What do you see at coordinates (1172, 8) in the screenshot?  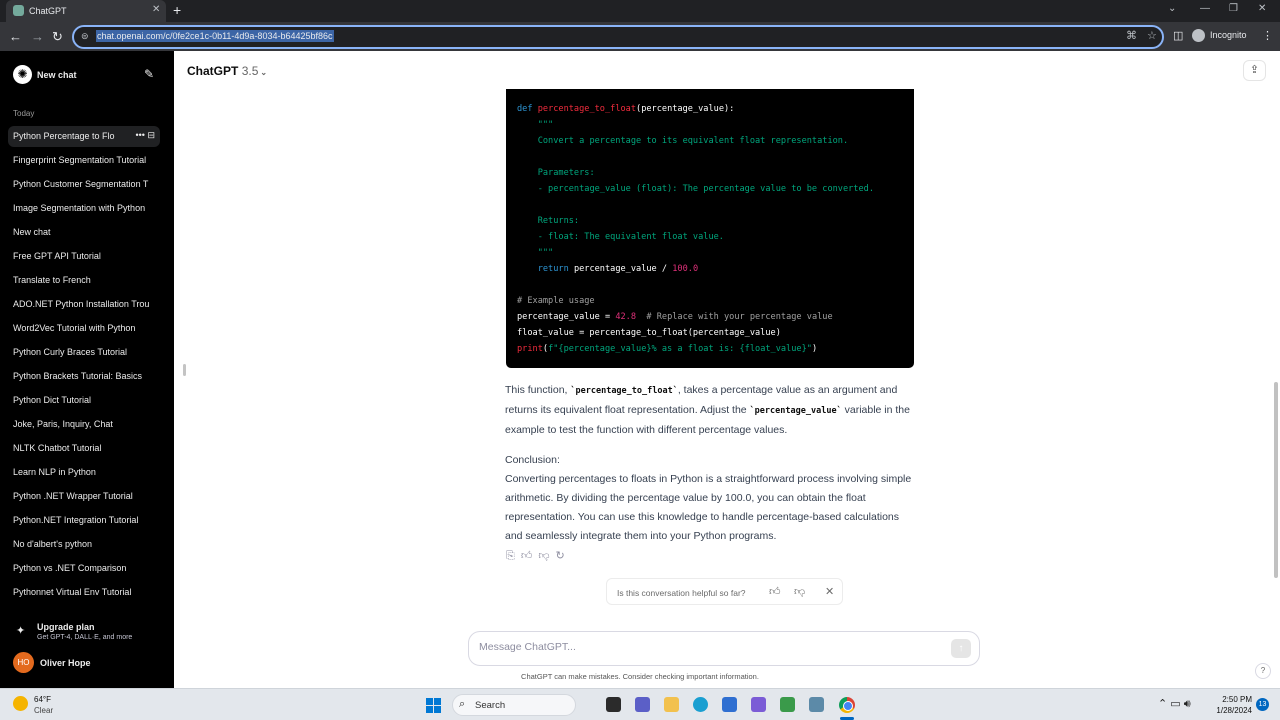 I see `tab-search-icon: ⌄` at bounding box center [1172, 8].